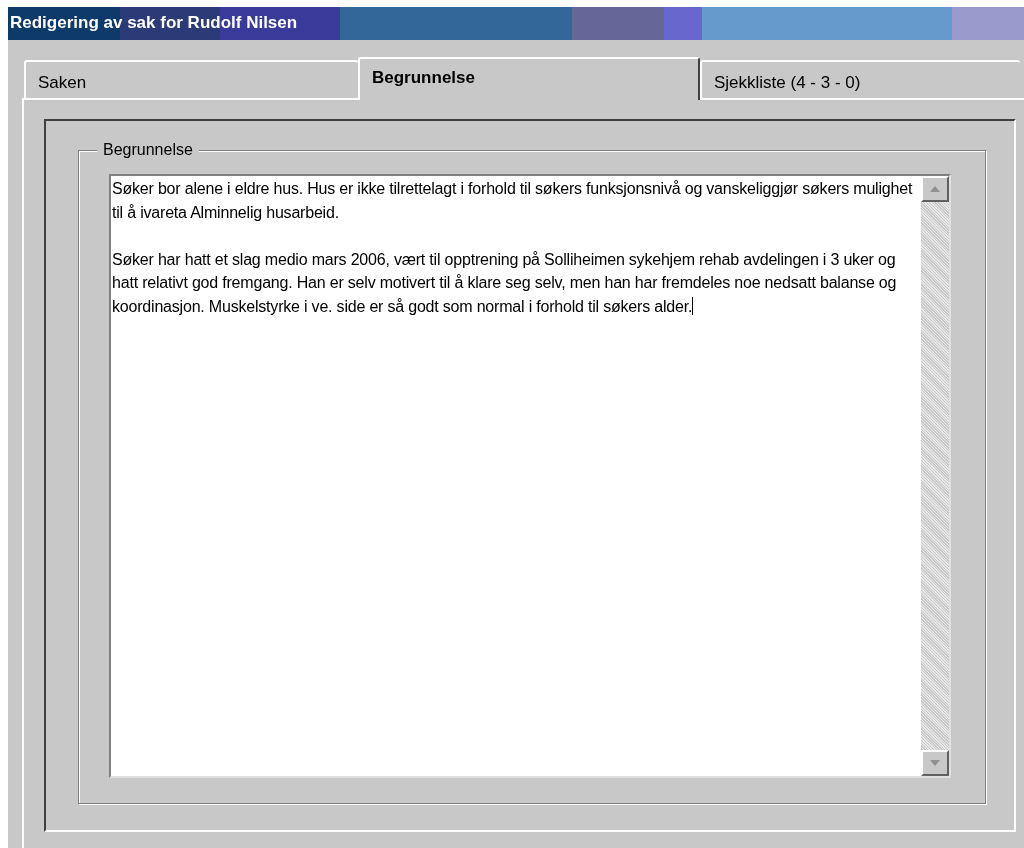  What do you see at coordinates (148, 150) in the screenshot?
I see `group-title: Begrunnelse` at bounding box center [148, 150].